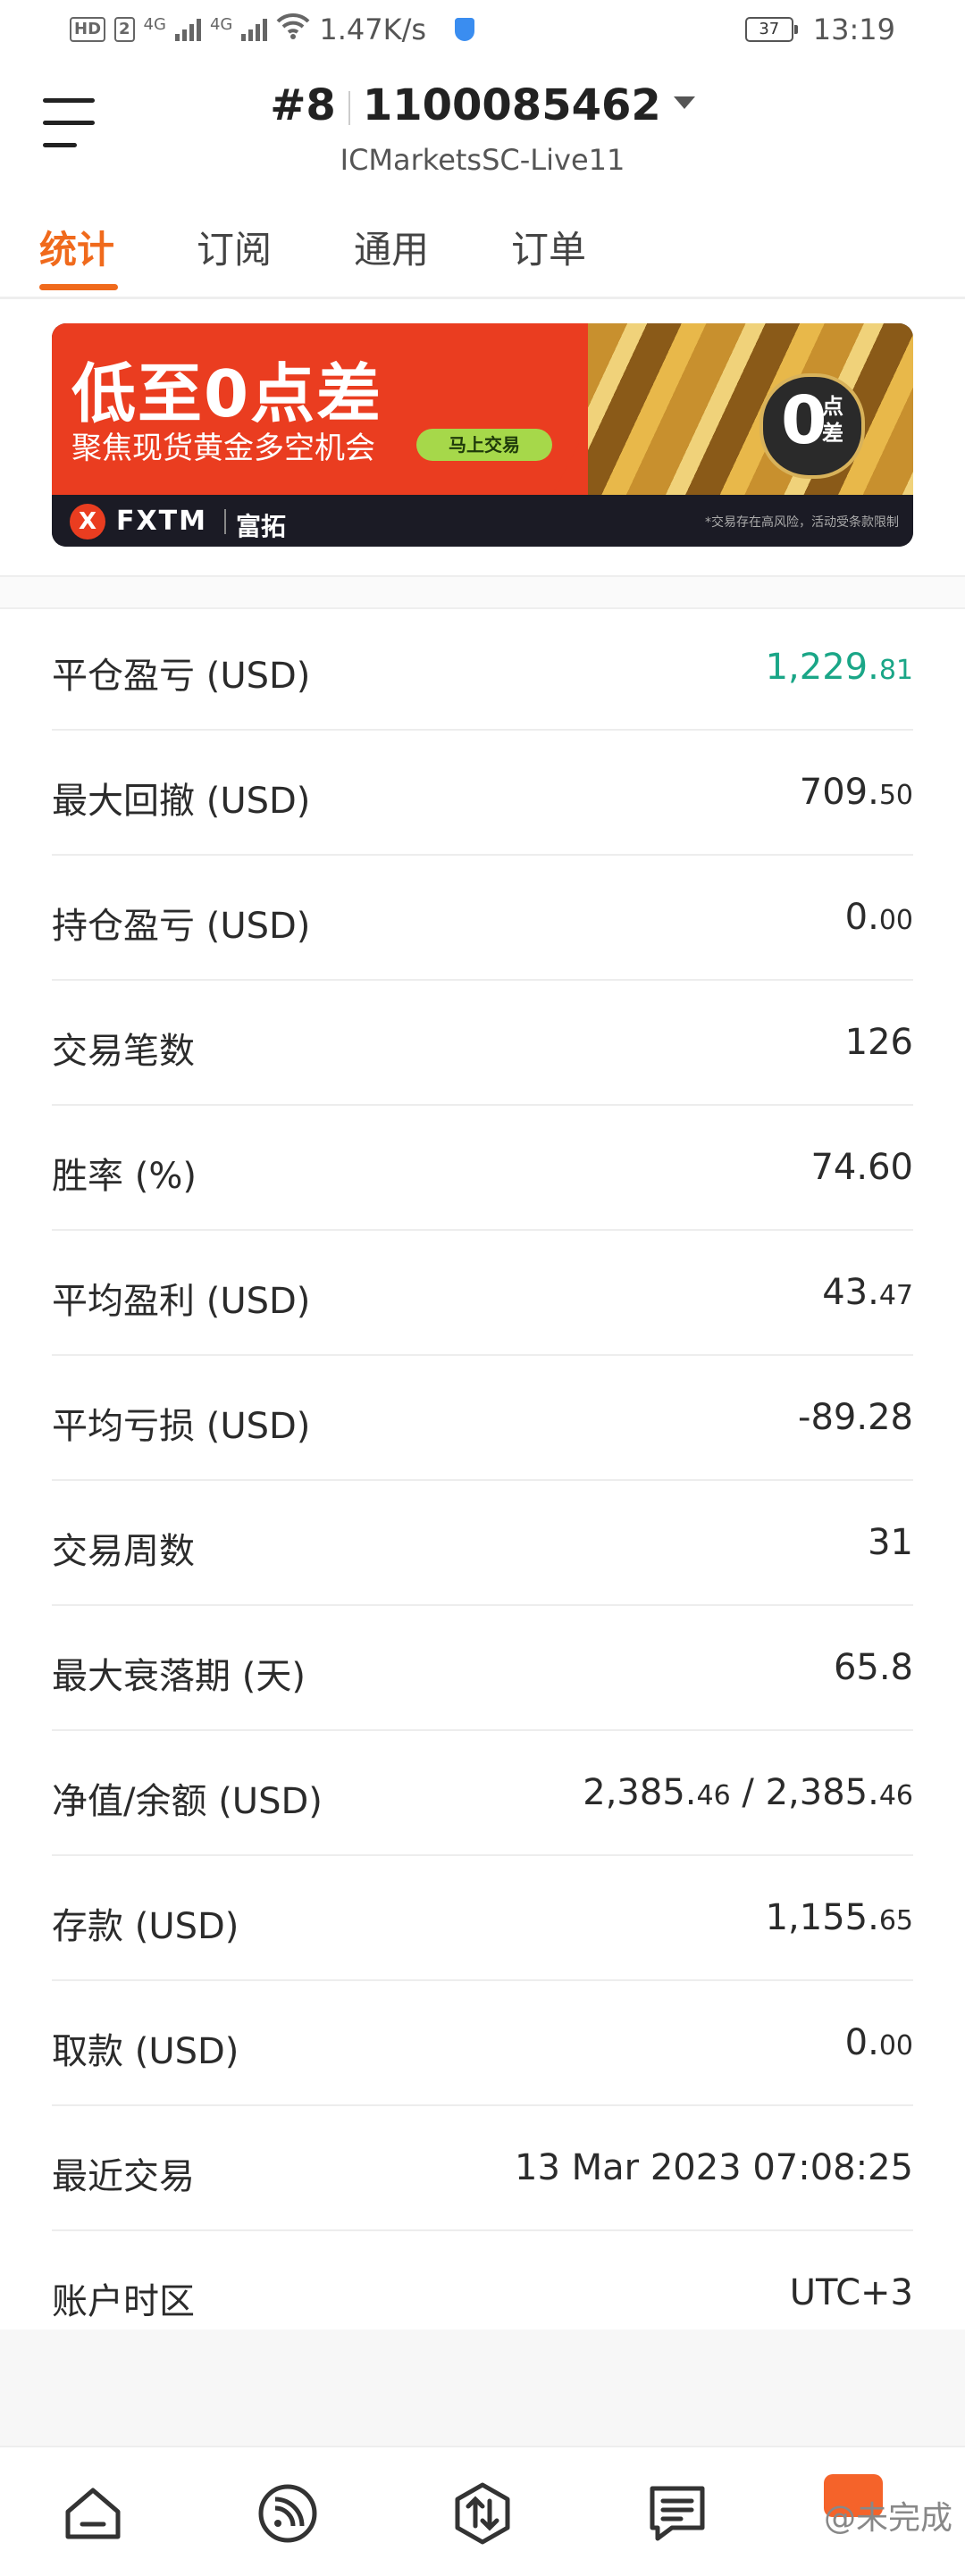  What do you see at coordinates (145, 1927) in the screenshot?
I see `stat-label: 存款 (USD)` at bounding box center [145, 1927].